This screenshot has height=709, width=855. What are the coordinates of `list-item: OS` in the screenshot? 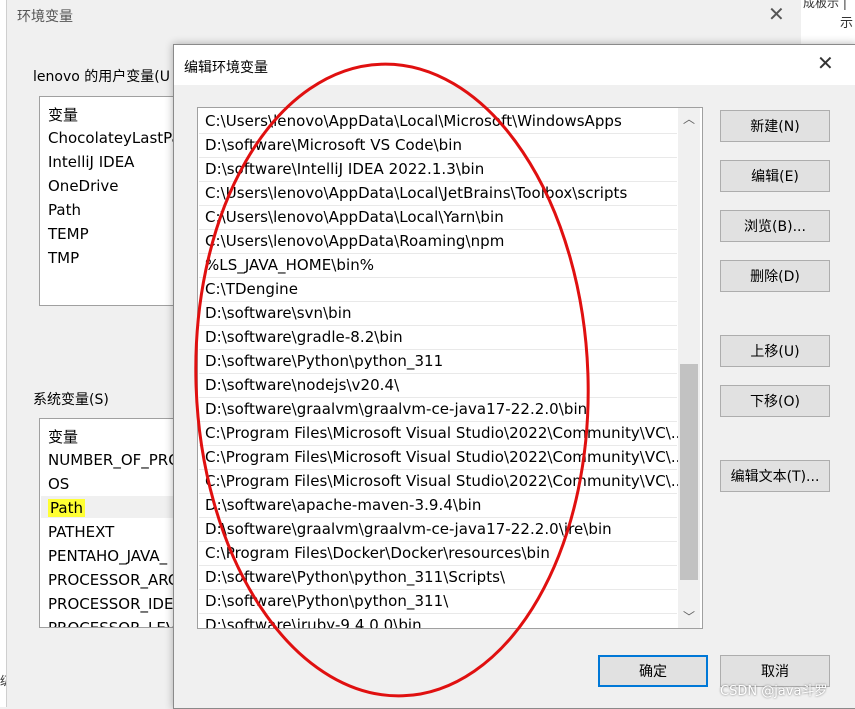 It's located at (58, 484).